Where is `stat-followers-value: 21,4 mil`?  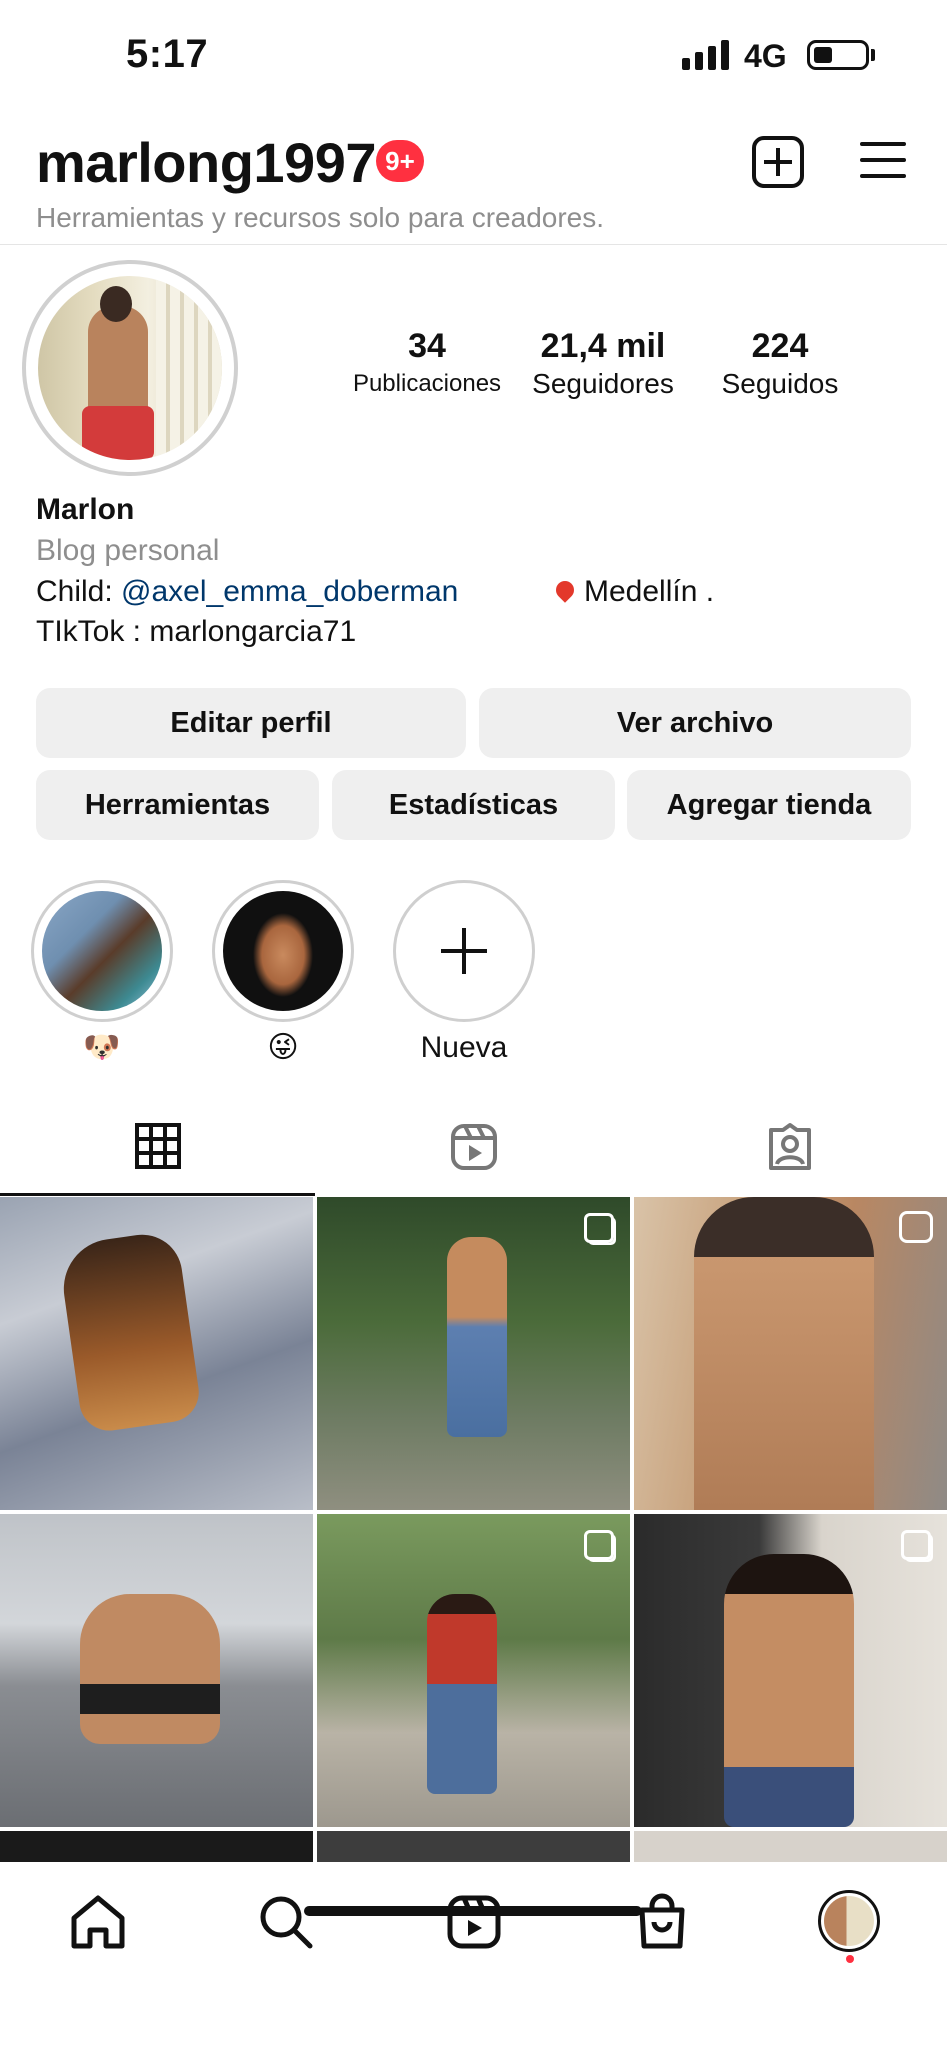 stat-followers-value: 21,4 mil is located at coordinates (603, 346).